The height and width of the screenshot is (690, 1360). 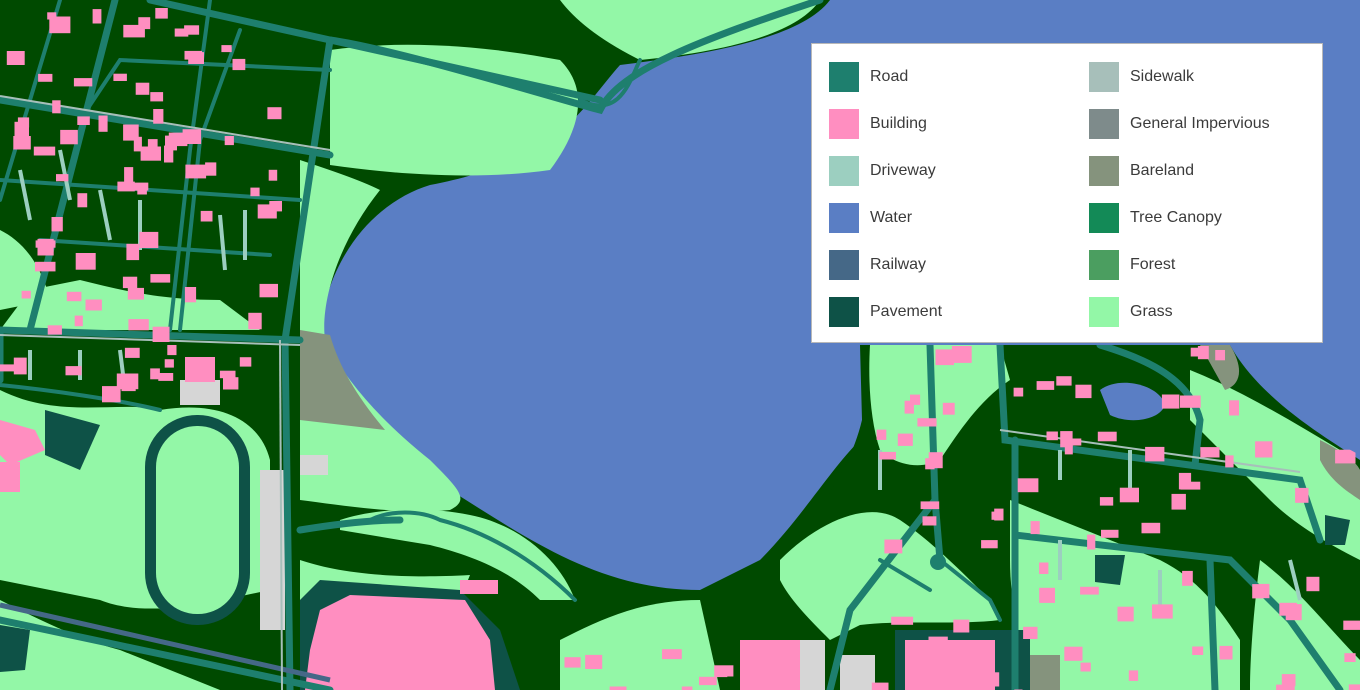 I want to click on legend-swatch-road, so click(x=844, y=77).